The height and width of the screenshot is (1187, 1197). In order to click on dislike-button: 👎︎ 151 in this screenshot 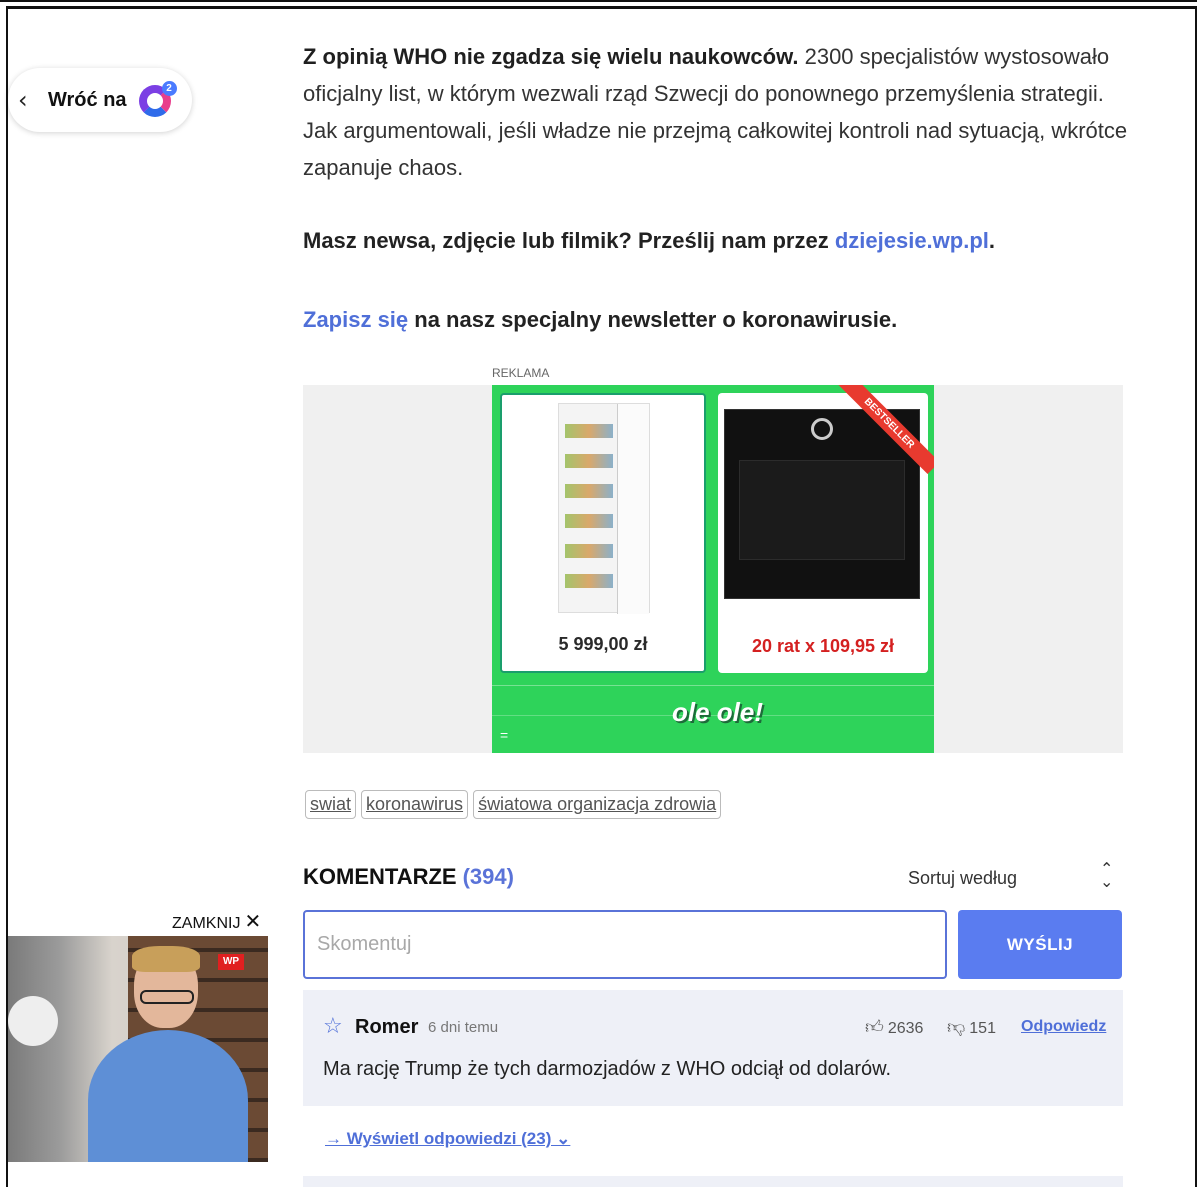, I will do `click(971, 1027)`.